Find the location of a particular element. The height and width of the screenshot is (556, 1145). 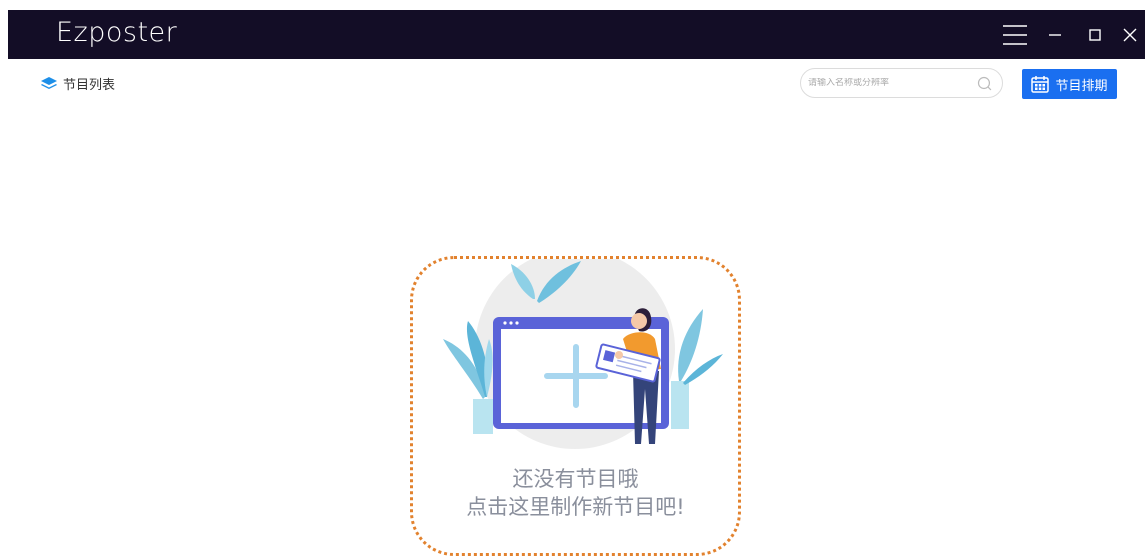

empty-message-action: 点击这里制作新节目吧! is located at coordinates (575, 507).